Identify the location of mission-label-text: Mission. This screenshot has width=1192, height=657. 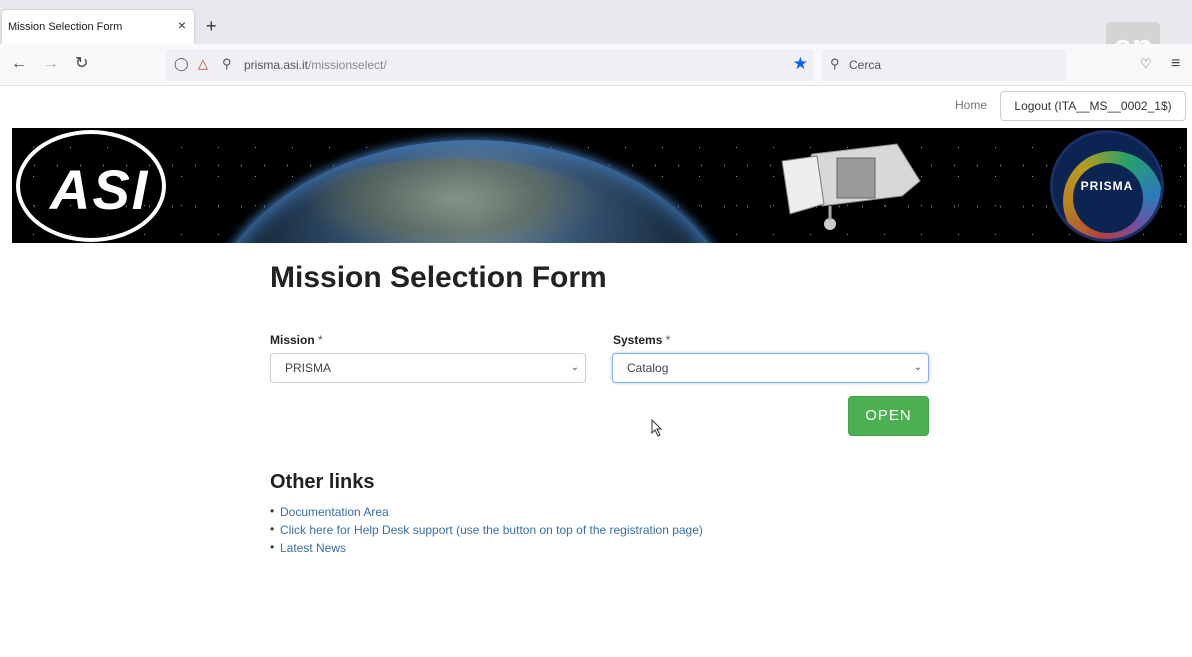
(292, 340).